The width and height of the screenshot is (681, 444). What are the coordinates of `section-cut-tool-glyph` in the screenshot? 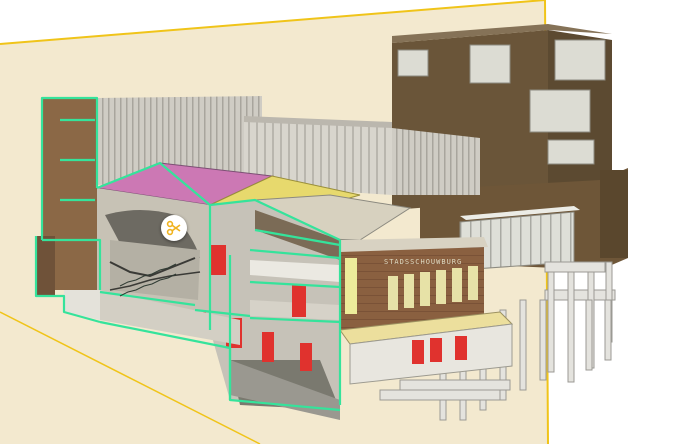 It's located at (173, 228).